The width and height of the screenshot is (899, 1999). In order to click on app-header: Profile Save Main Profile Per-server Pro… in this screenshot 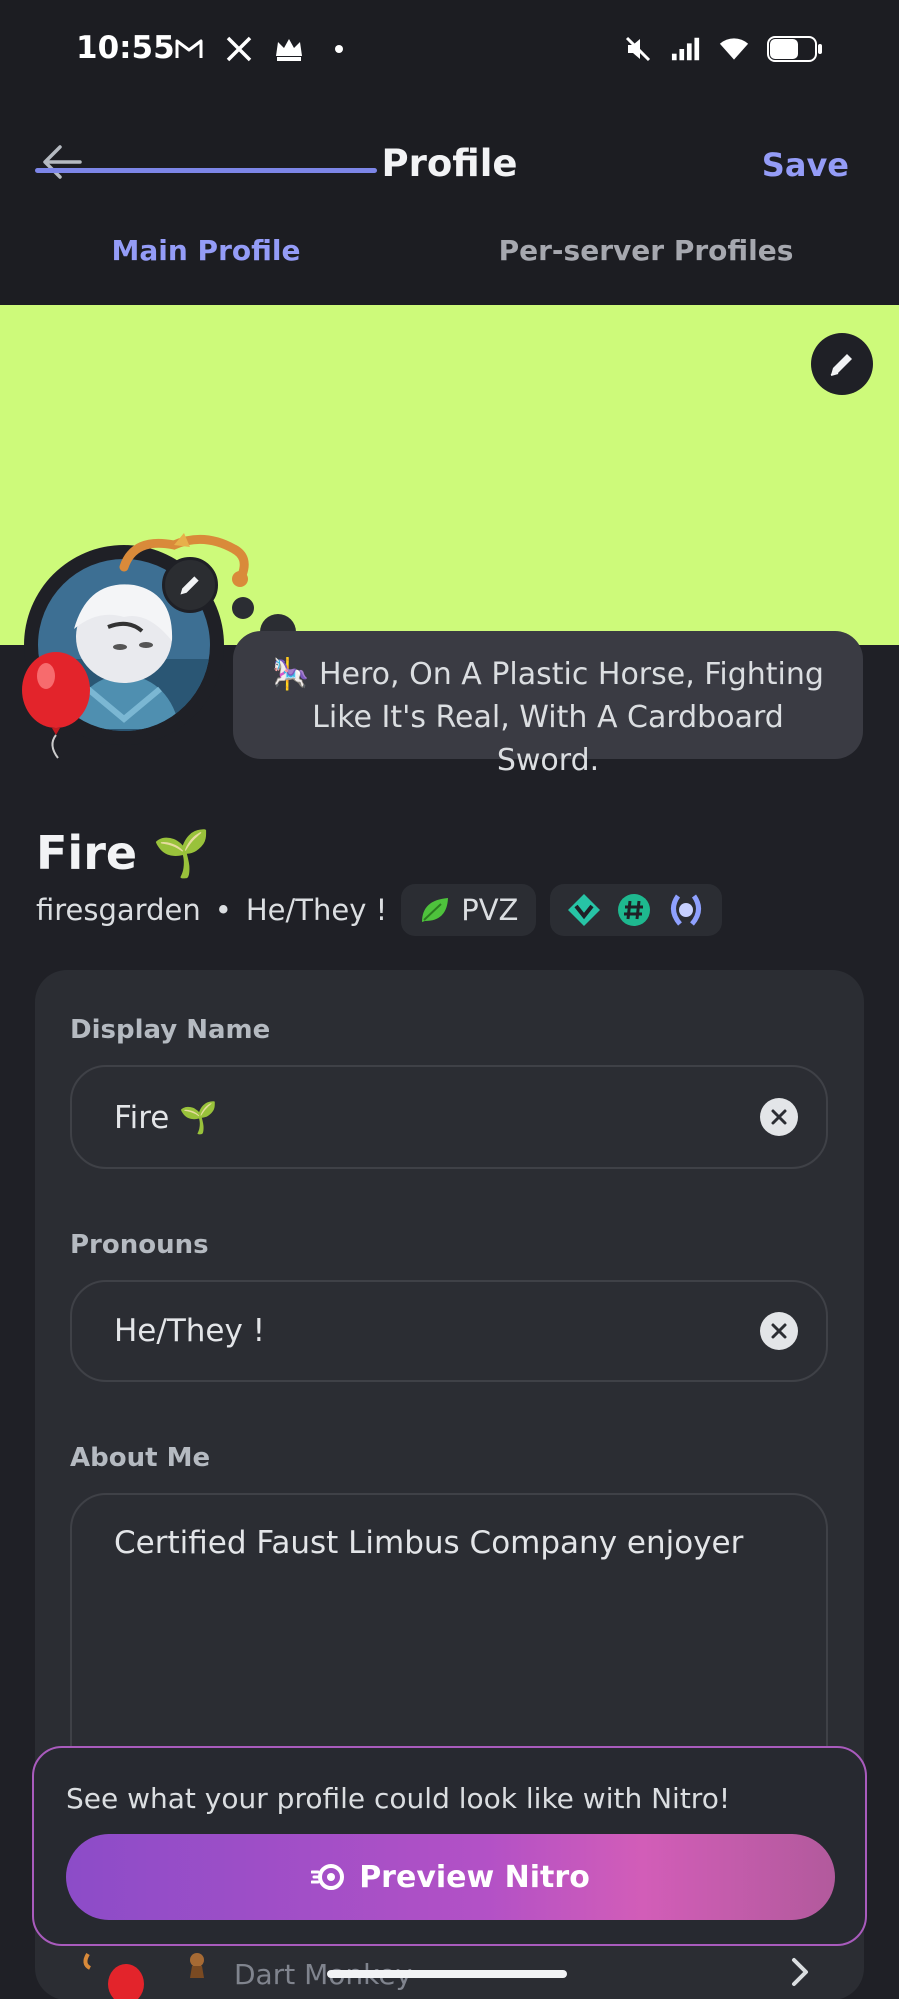, I will do `click(449, 202)`.